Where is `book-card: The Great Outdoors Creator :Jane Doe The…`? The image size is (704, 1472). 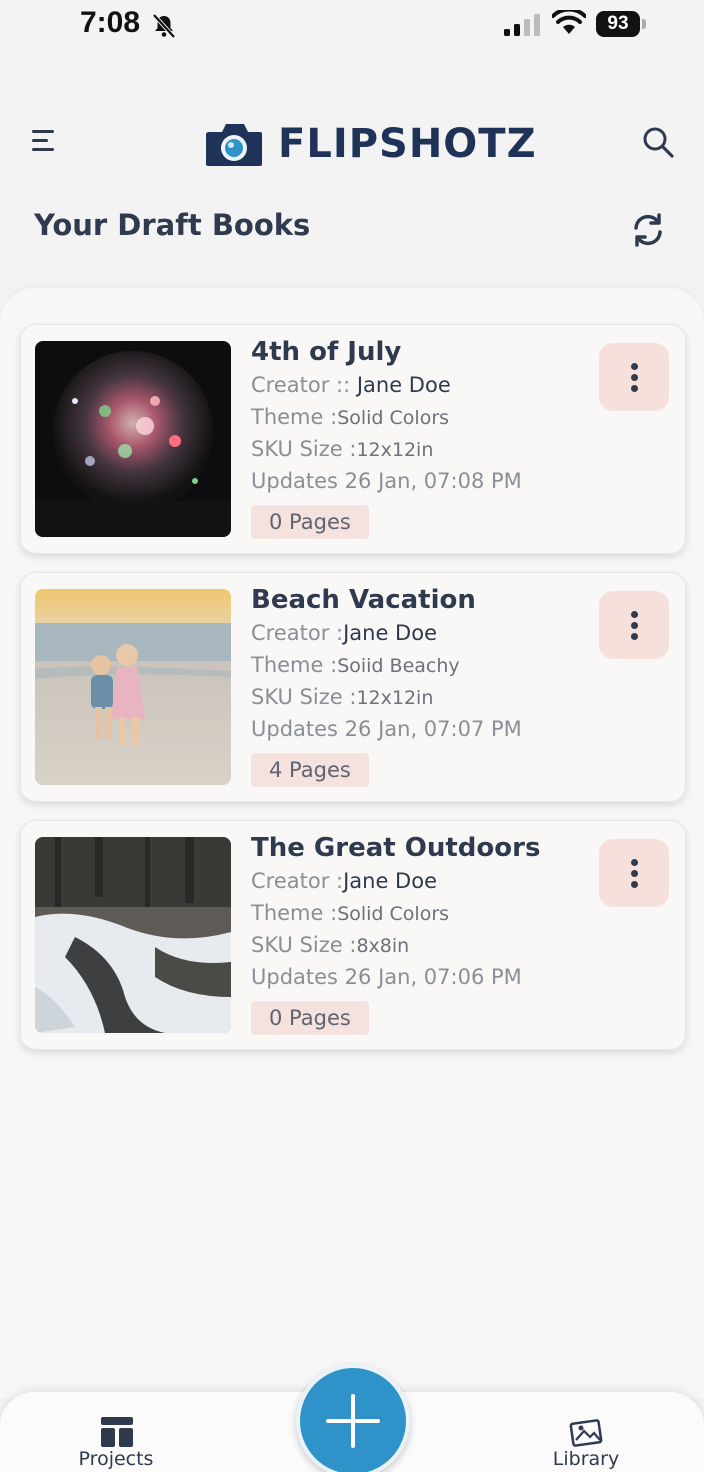
book-card: The Great Outdoors Creator :Jane Doe The… is located at coordinates (353, 935).